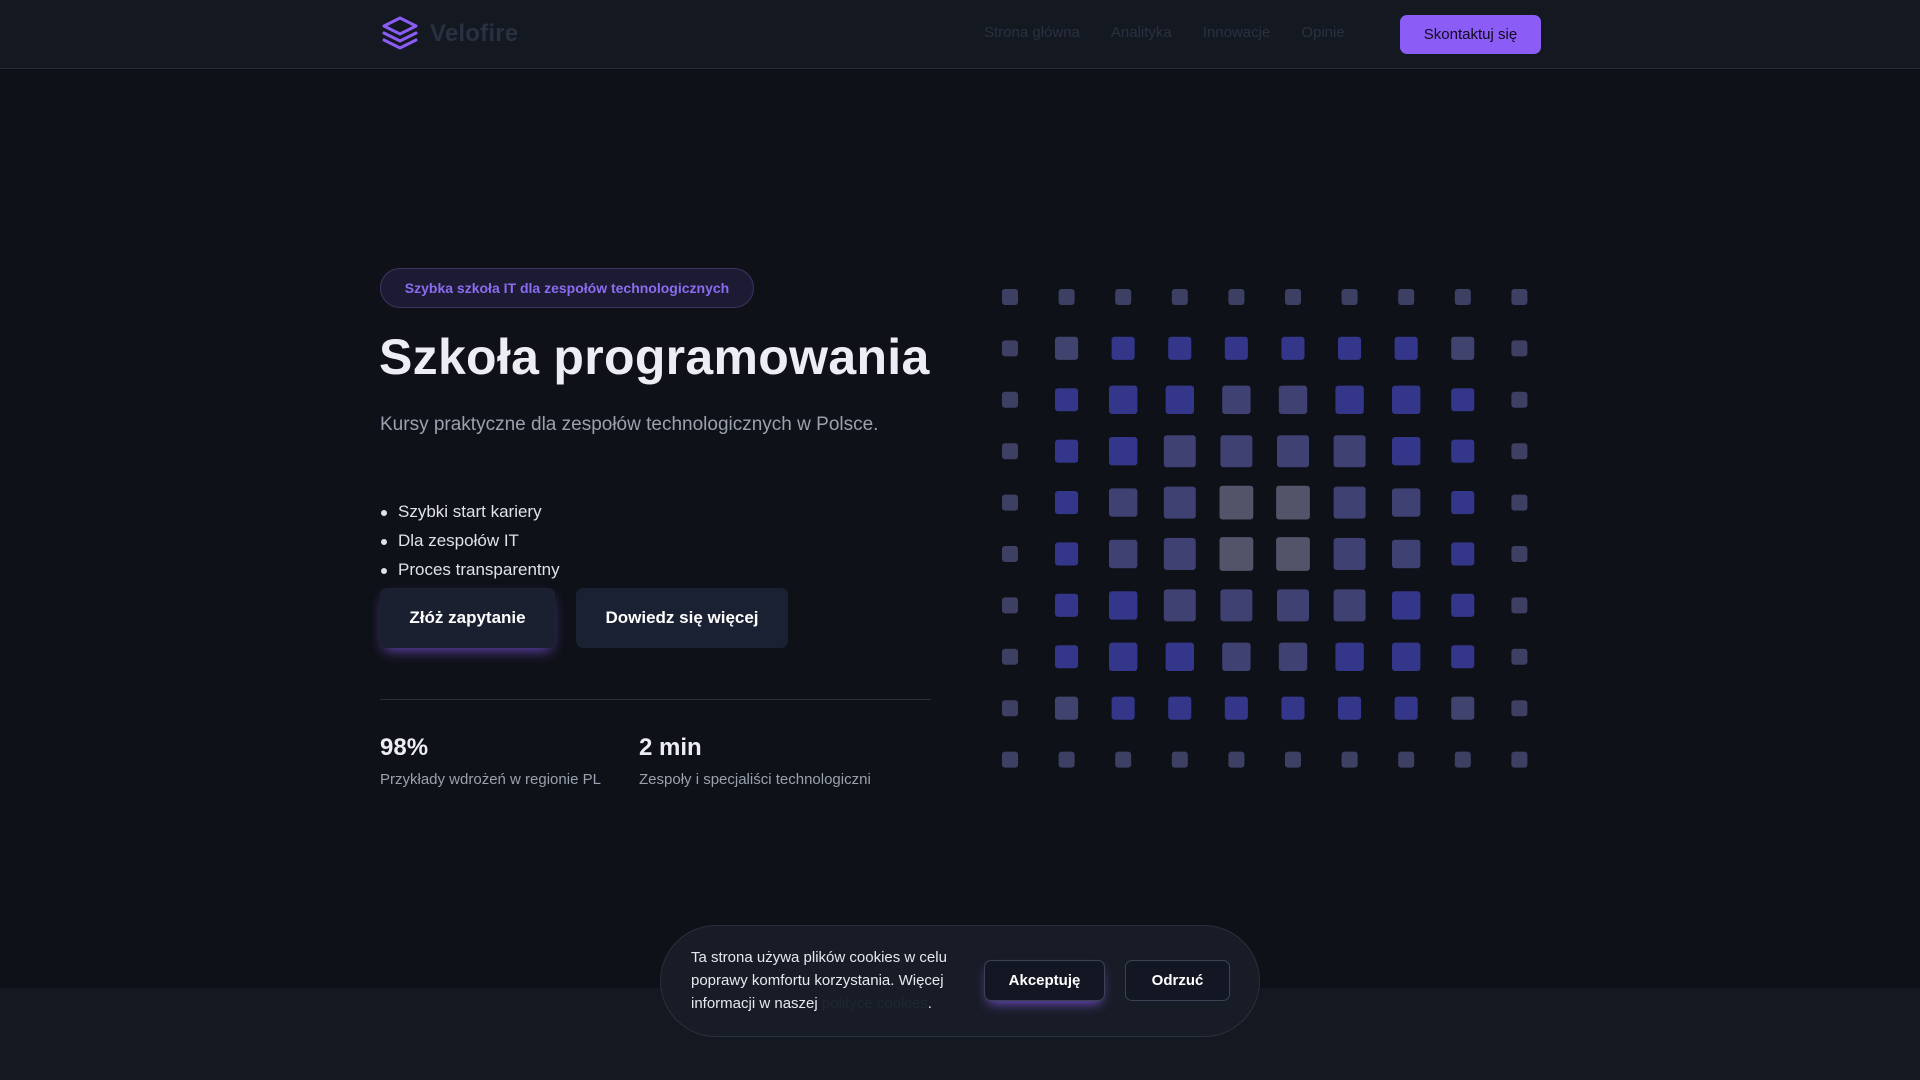  Describe the element at coordinates (1177, 980) in the screenshot. I see `reject-cookies-button: Odrzuć` at that location.